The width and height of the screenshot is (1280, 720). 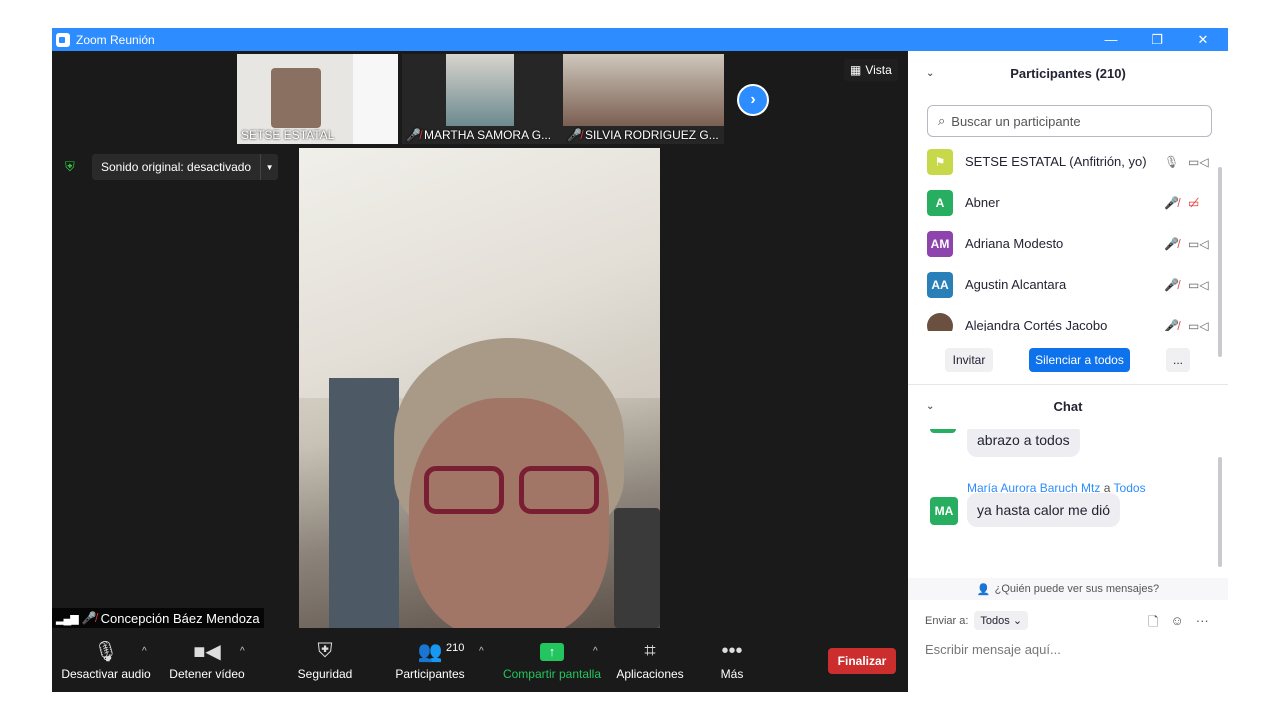 What do you see at coordinates (325, 673) in the screenshot?
I see `security-label: Seguridad` at bounding box center [325, 673].